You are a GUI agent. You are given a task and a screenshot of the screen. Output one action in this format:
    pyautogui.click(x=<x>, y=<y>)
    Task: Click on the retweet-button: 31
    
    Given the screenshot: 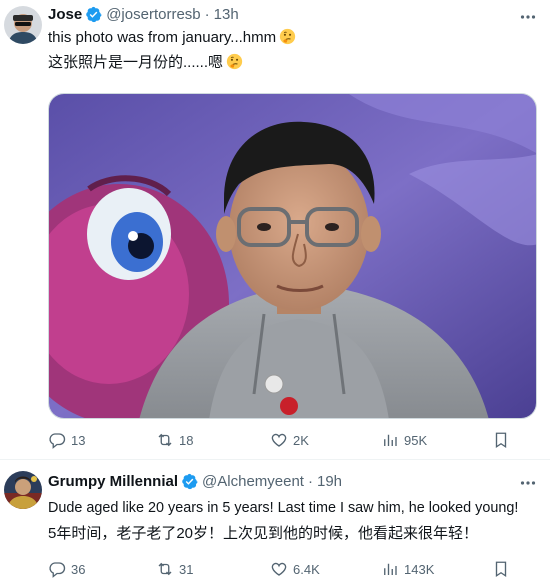 What is the action you would take?
    pyautogui.click(x=174, y=569)
    